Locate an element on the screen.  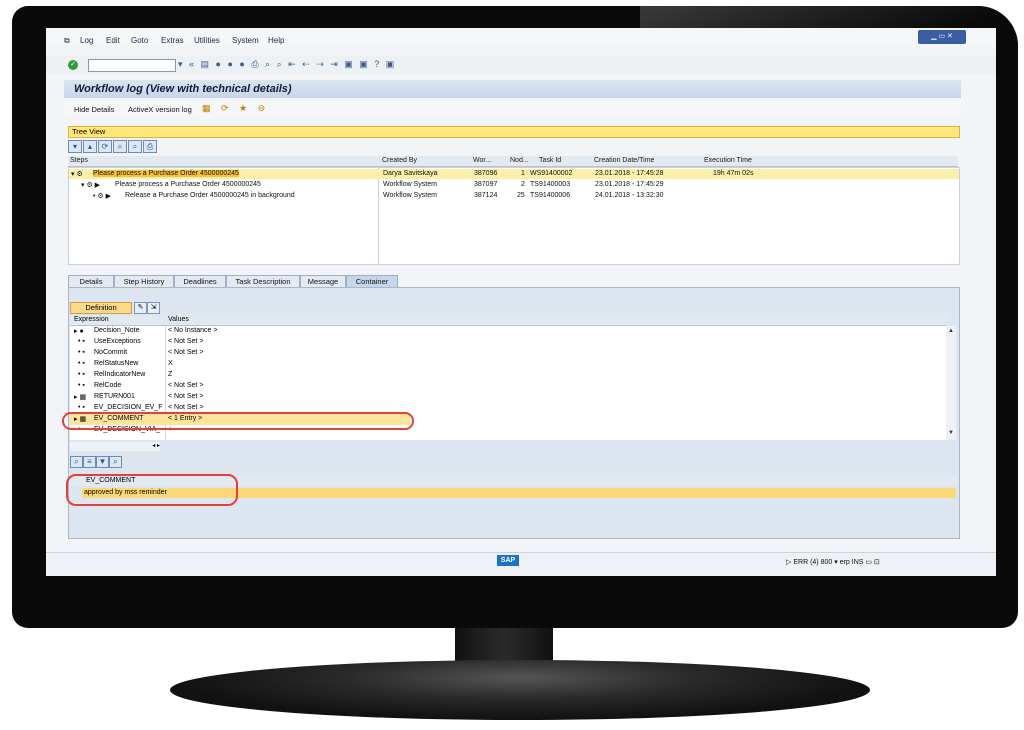
expand-icon: ▾ is located at coordinates (75, 146).